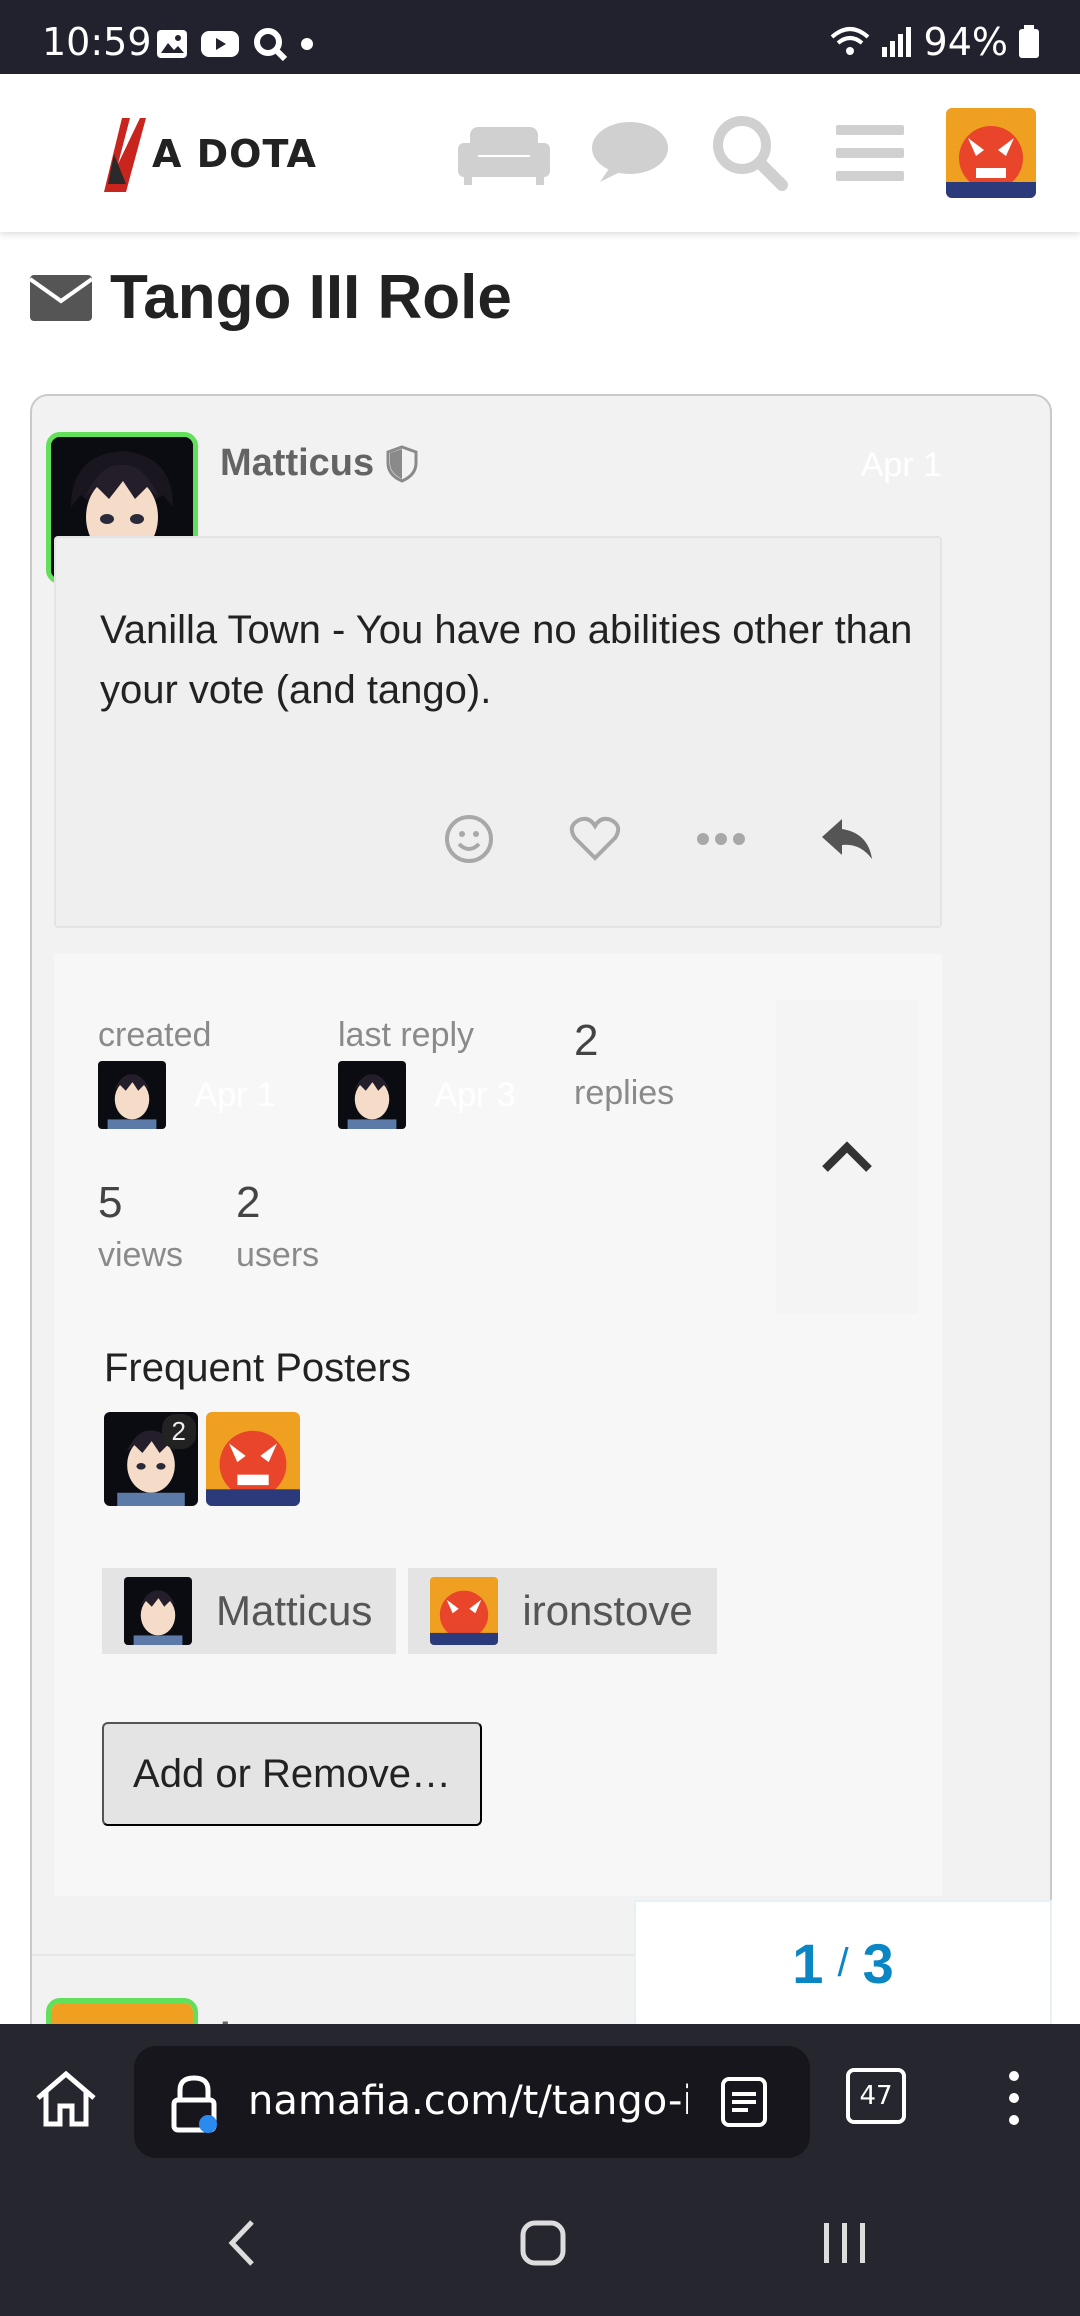 This screenshot has height=2316, width=1080. I want to click on stat-last-reply: last reply Apr 3, so click(427, 1072).